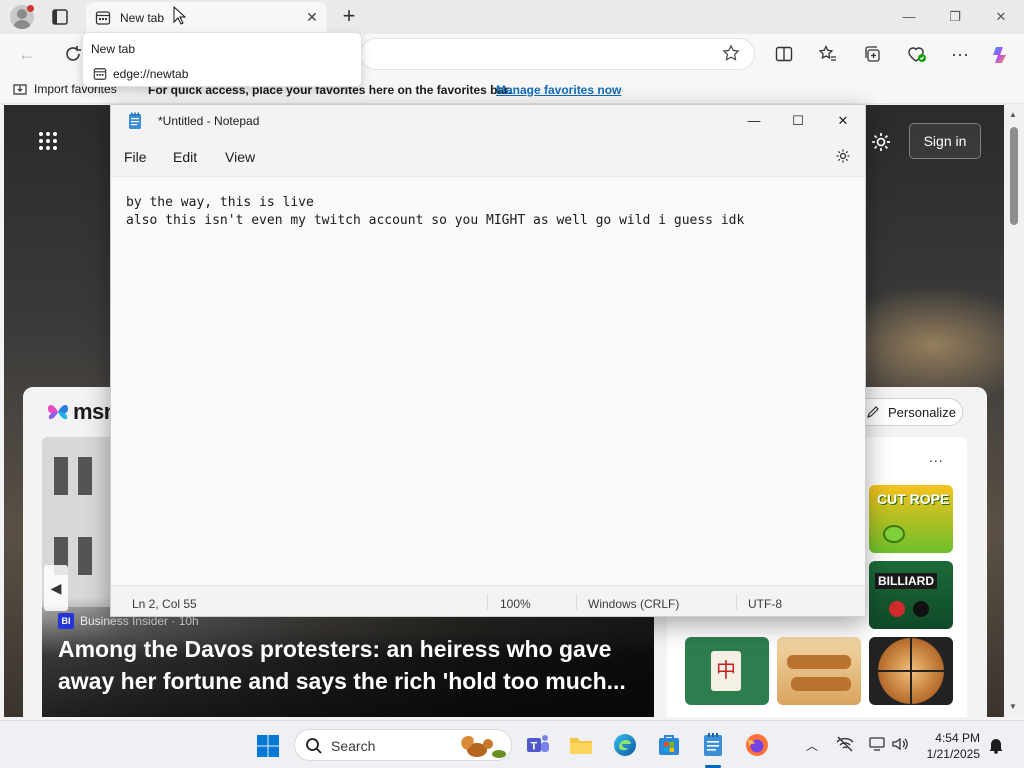 This screenshot has width=1024, height=768. I want to click on menu-view: View, so click(240, 157).